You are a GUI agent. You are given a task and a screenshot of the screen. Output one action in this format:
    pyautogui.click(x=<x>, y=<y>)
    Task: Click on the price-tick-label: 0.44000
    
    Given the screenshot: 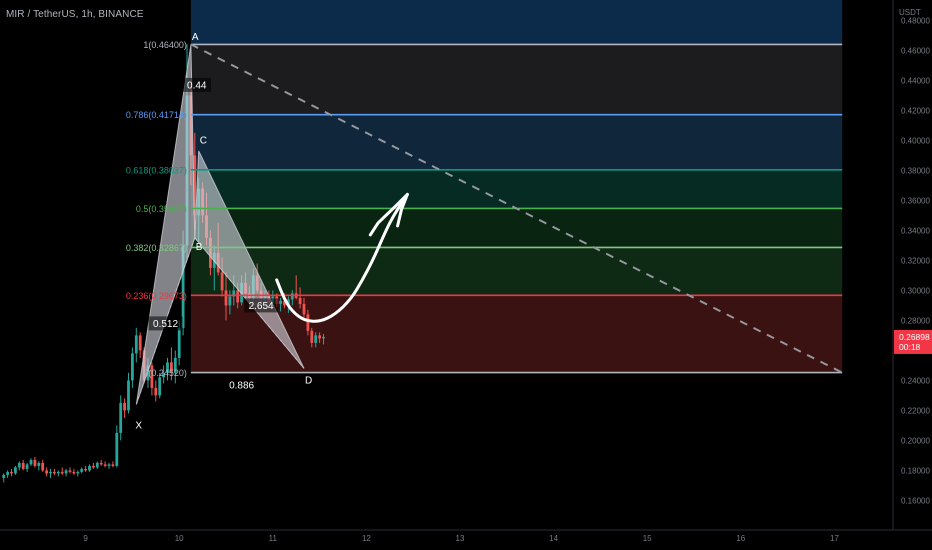 What is the action you would take?
    pyautogui.click(x=915, y=80)
    